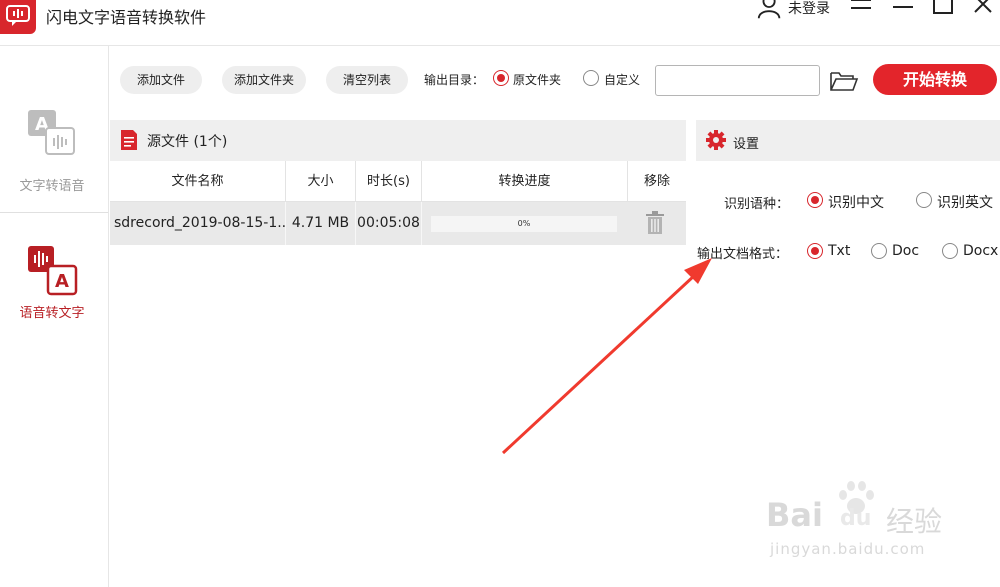 The width and height of the screenshot is (1000, 587). I want to click on output-original-label: 原文件夹, so click(537, 80).